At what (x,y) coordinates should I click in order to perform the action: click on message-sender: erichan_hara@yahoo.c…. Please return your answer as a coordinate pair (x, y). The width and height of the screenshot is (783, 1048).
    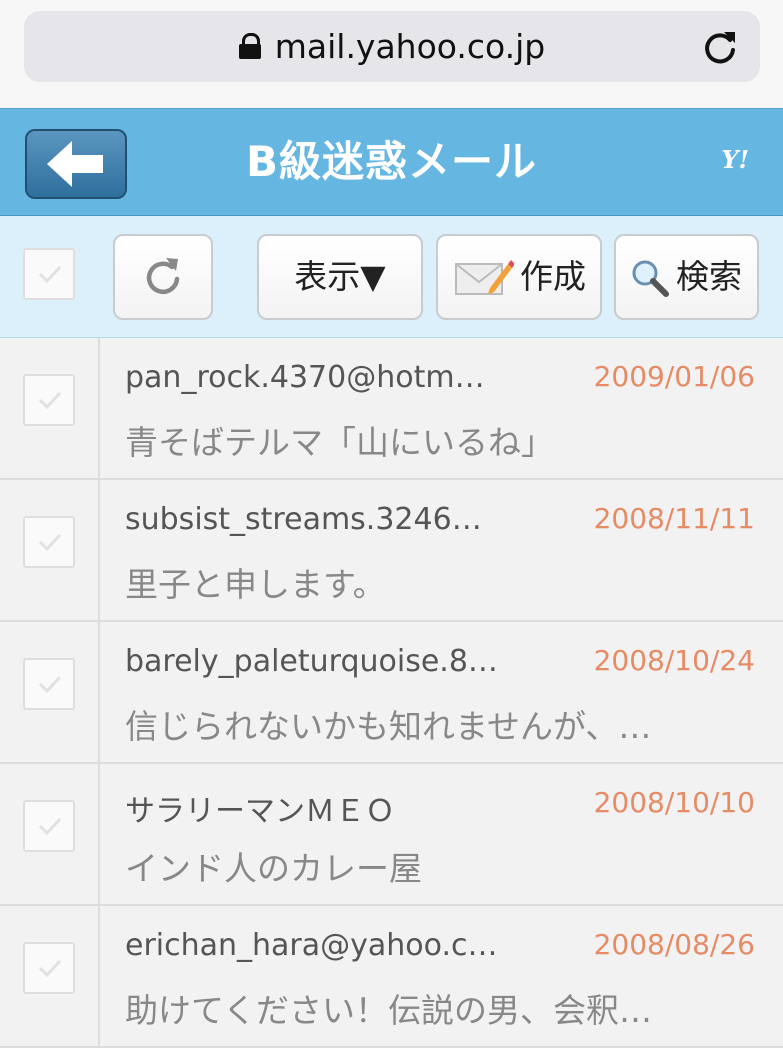
    Looking at the image, I should click on (311, 945).